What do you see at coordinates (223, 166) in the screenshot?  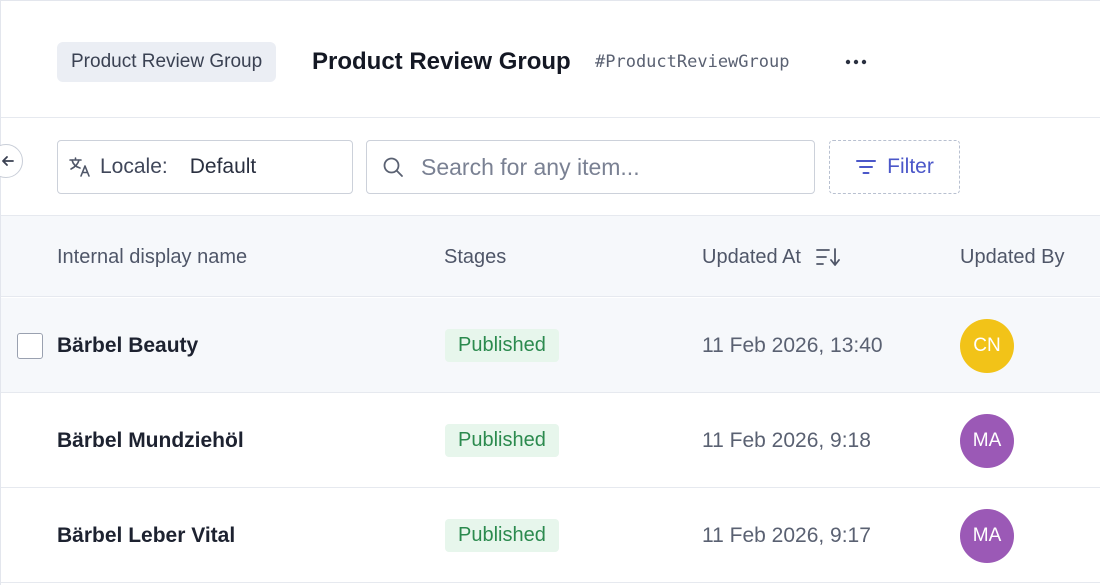 I see `locale-value: Default` at bounding box center [223, 166].